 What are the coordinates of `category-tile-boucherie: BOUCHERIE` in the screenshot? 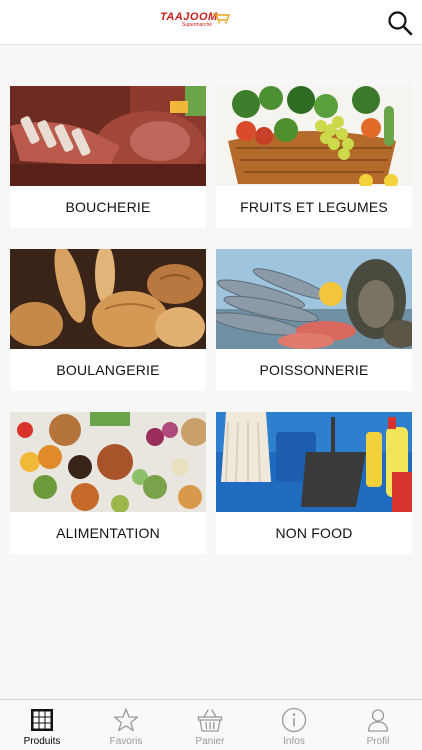 It's located at (108, 157).